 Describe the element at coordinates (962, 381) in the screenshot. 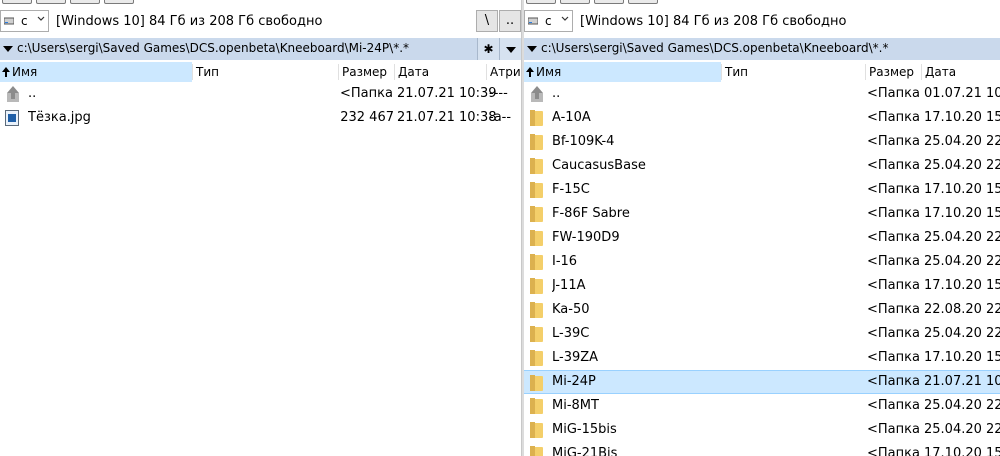

I see `file-date: 21.07.21 10:3` at that location.